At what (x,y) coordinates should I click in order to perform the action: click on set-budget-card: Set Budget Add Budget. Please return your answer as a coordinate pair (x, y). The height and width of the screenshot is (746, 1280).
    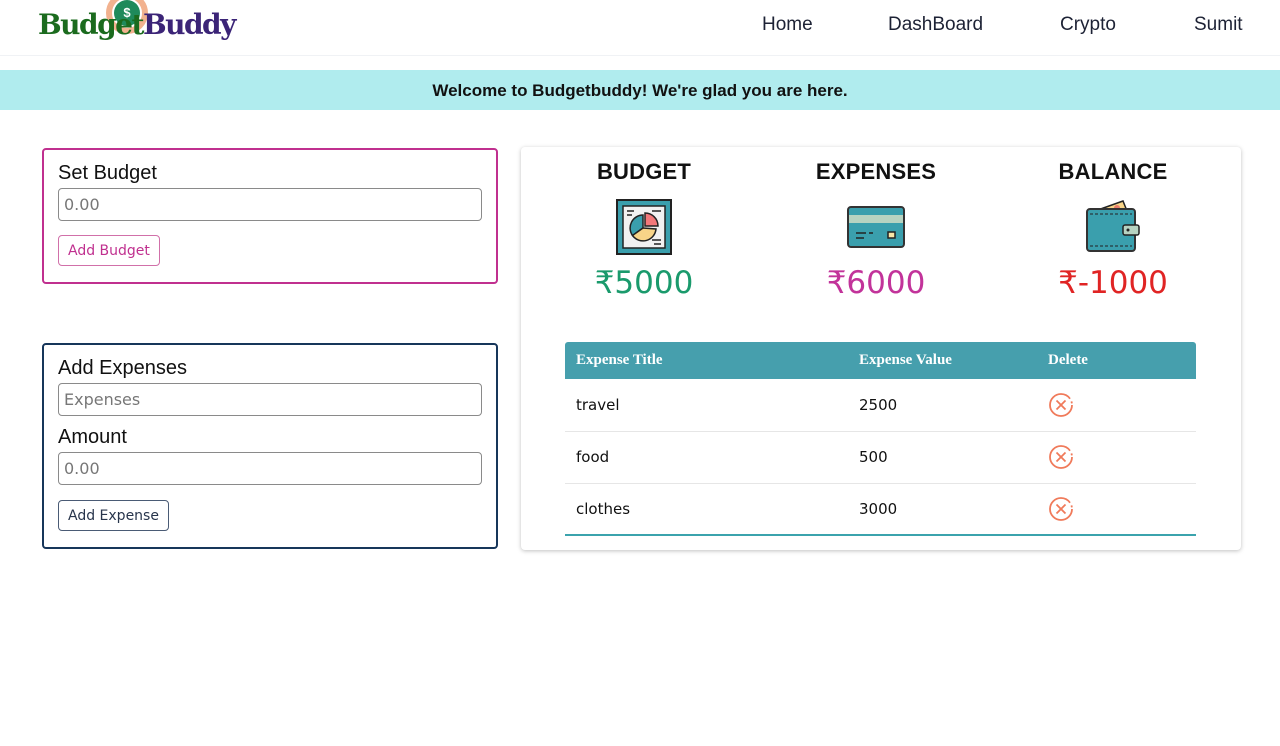
    Looking at the image, I should click on (270, 216).